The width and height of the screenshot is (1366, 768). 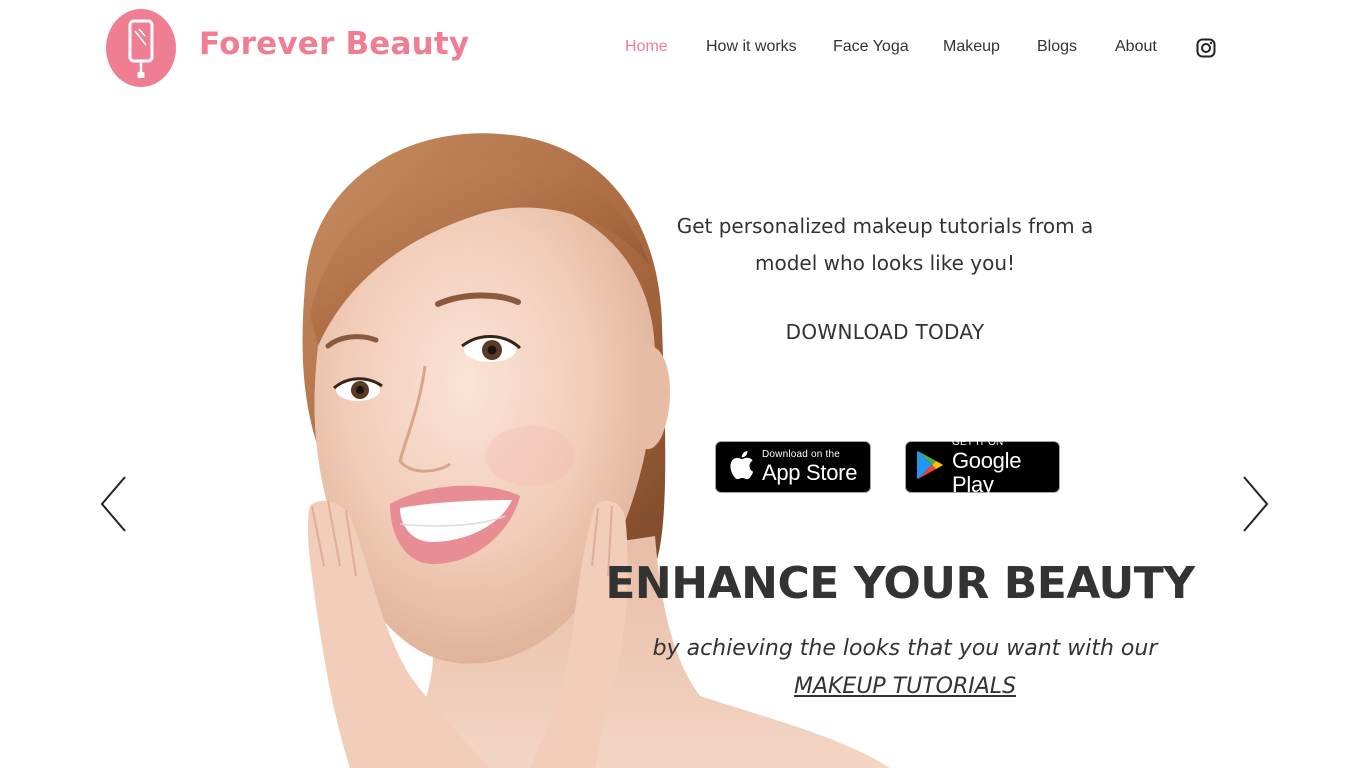 I want to click on app-store-button: Download on the App Store, so click(x=793, y=467).